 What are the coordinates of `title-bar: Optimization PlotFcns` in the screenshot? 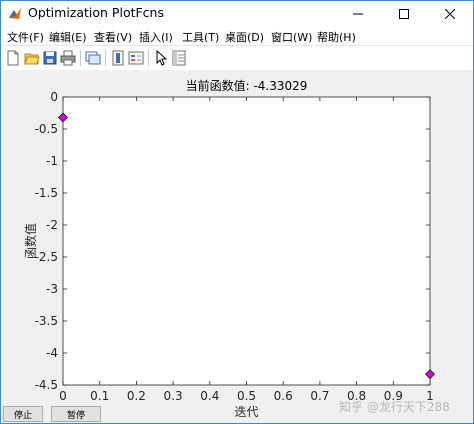 It's located at (237, 14).